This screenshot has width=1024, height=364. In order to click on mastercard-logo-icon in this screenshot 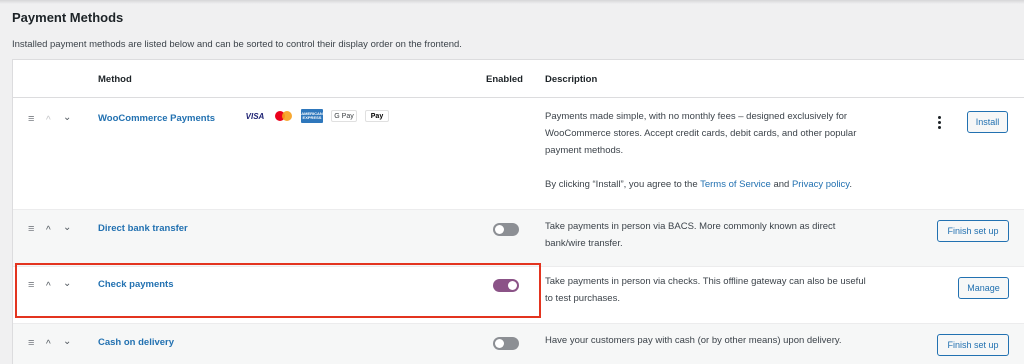, I will do `click(284, 116)`.